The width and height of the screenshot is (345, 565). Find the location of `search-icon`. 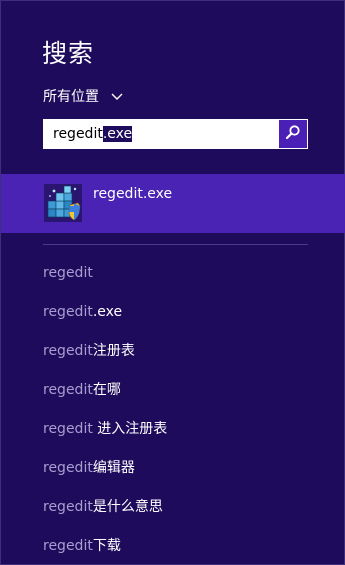

search-icon is located at coordinates (293, 134).